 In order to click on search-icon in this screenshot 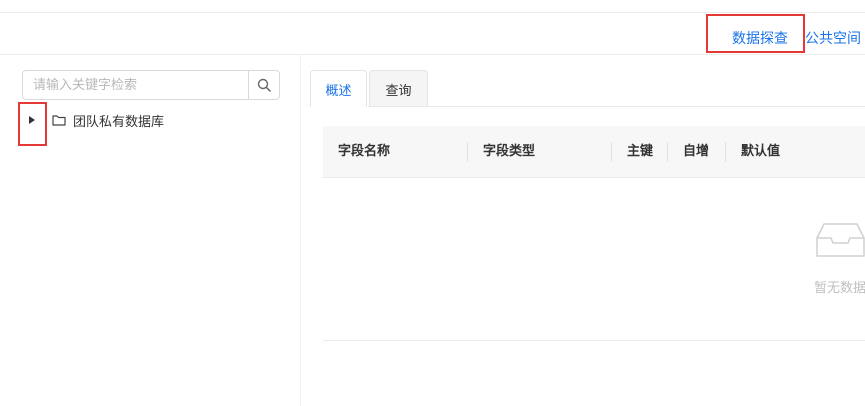, I will do `click(264, 85)`.